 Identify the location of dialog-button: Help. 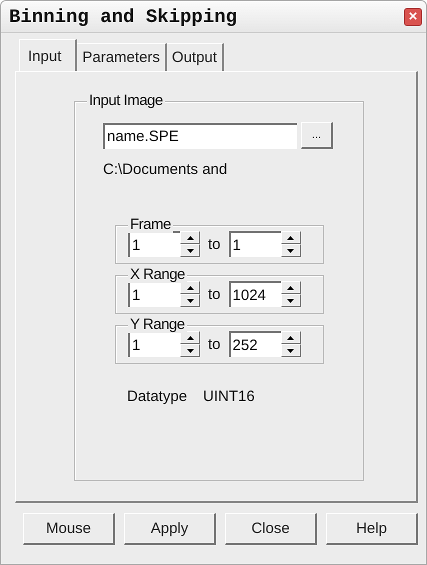
(372, 529).